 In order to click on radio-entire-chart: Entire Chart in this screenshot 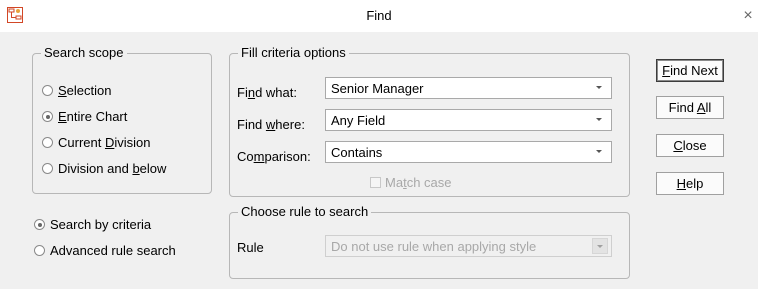, I will do `click(84, 116)`.